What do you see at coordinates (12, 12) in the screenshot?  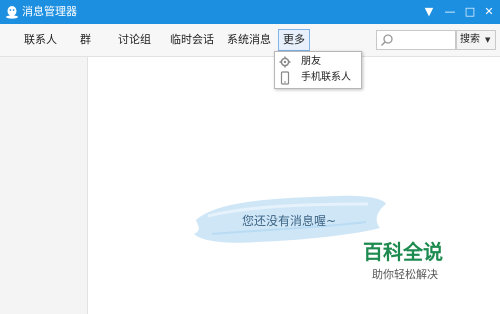 I see `app-logo-icon` at bounding box center [12, 12].